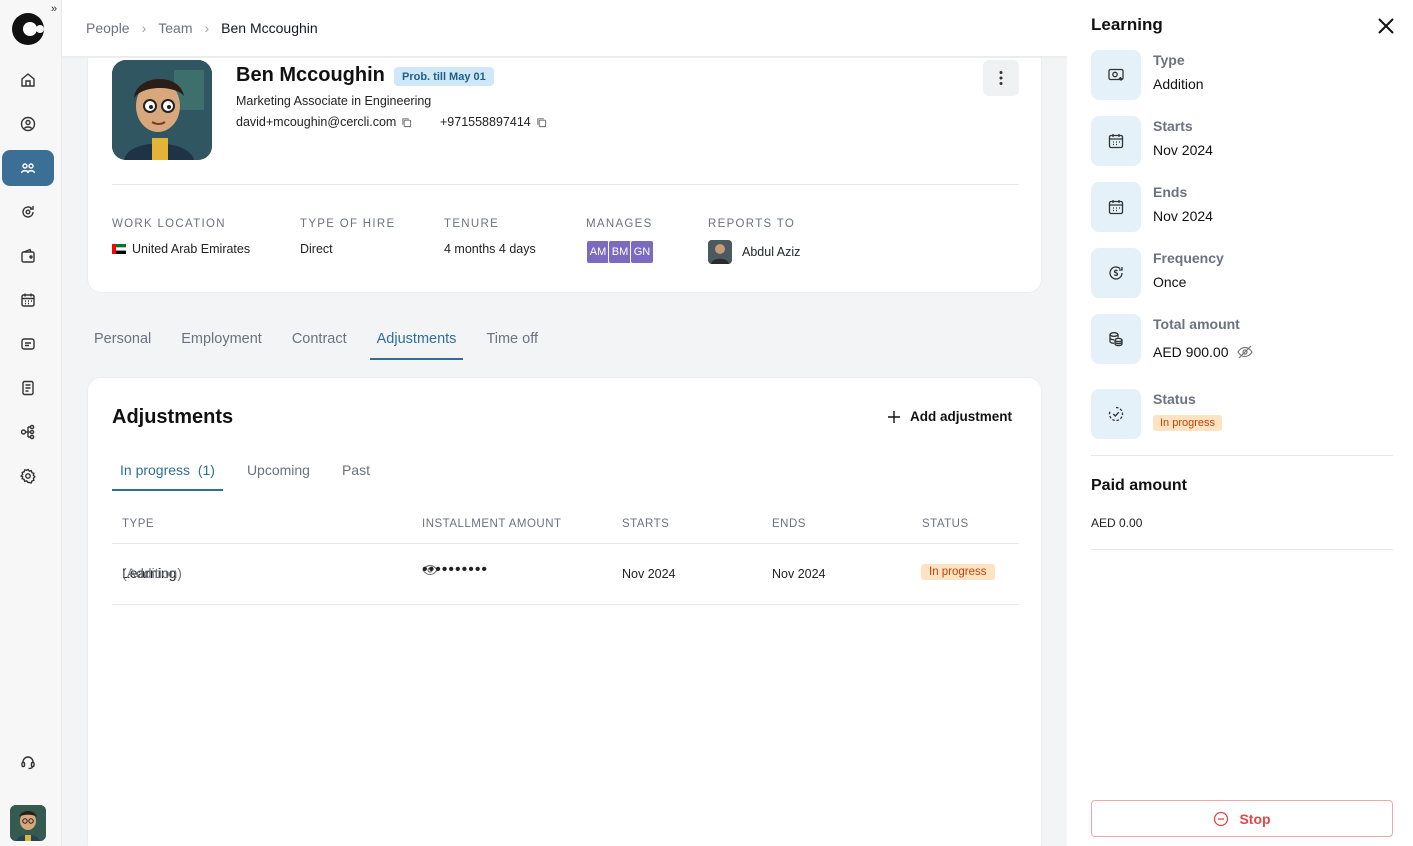 The width and height of the screenshot is (1413, 846). I want to click on breadcrumb-current: Ben Mccoughin, so click(269, 28).